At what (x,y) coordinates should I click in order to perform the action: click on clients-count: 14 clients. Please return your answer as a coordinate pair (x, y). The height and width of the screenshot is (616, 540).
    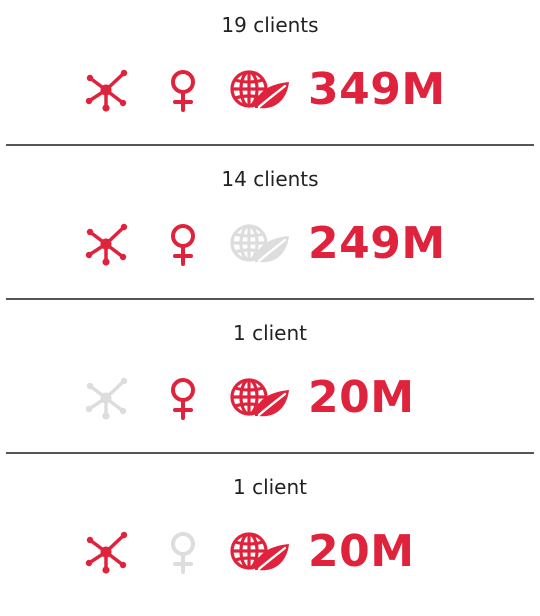
    Looking at the image, I should click on (270, 179).